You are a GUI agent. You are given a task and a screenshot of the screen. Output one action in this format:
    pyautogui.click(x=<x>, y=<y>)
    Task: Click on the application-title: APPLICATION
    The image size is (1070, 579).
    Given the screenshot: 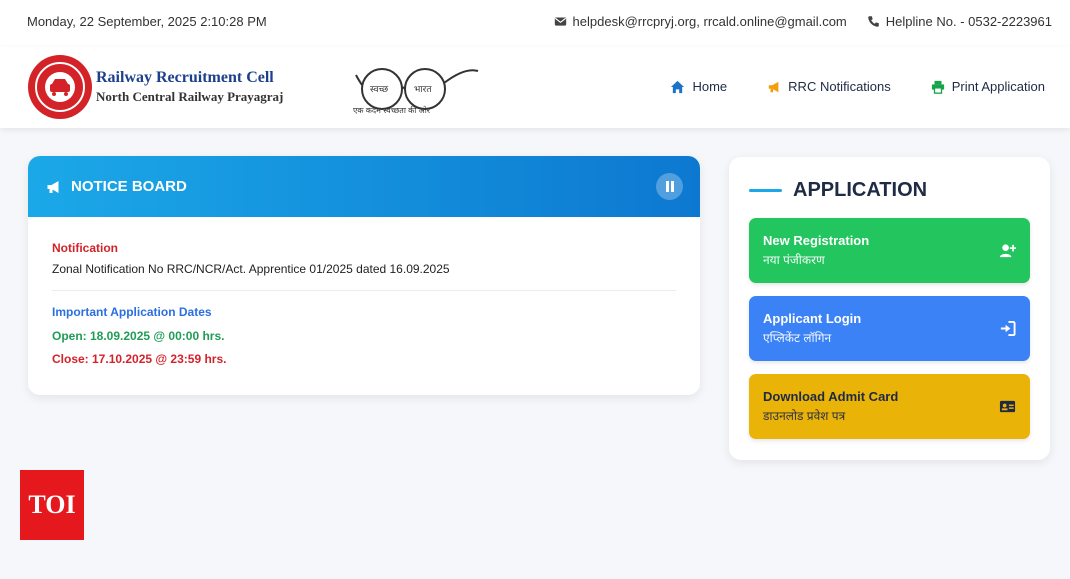 What is the action you would take?
    pyautogui.click(x=860, y=190)
    